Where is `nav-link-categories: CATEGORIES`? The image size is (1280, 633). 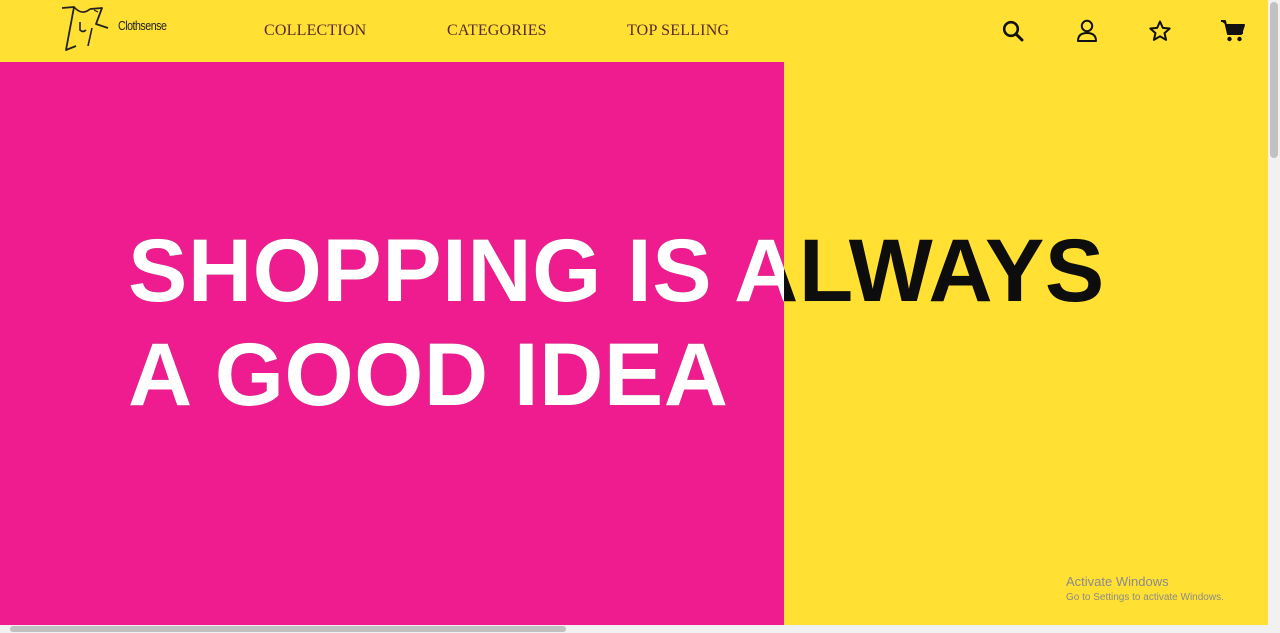
nav-link-categories: CATEGORIES is located at coordinates (497, 31).